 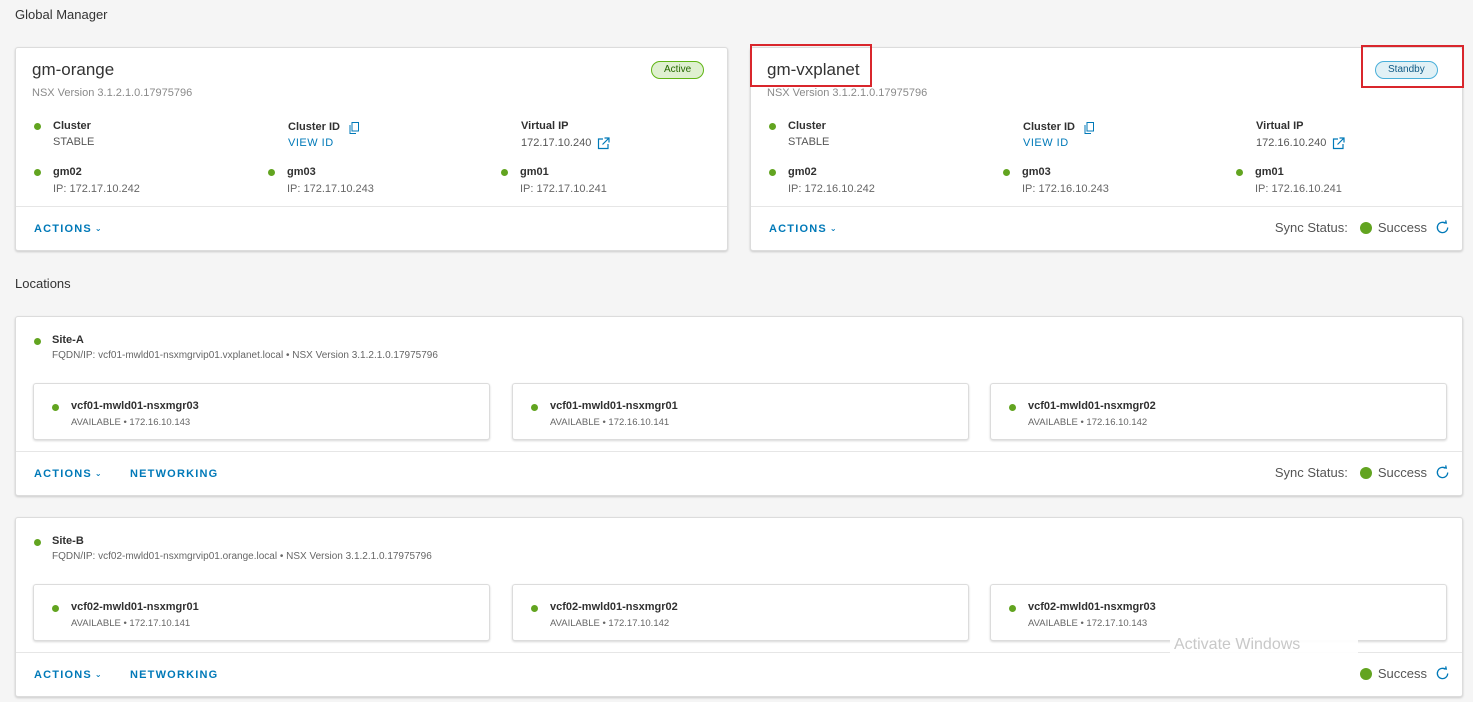 What do you see at coordinates (135, 406) in the screenshot?
I see `manager-name: vcf01-mwld01-nsxmgr03` at bounding box center [135, 406].